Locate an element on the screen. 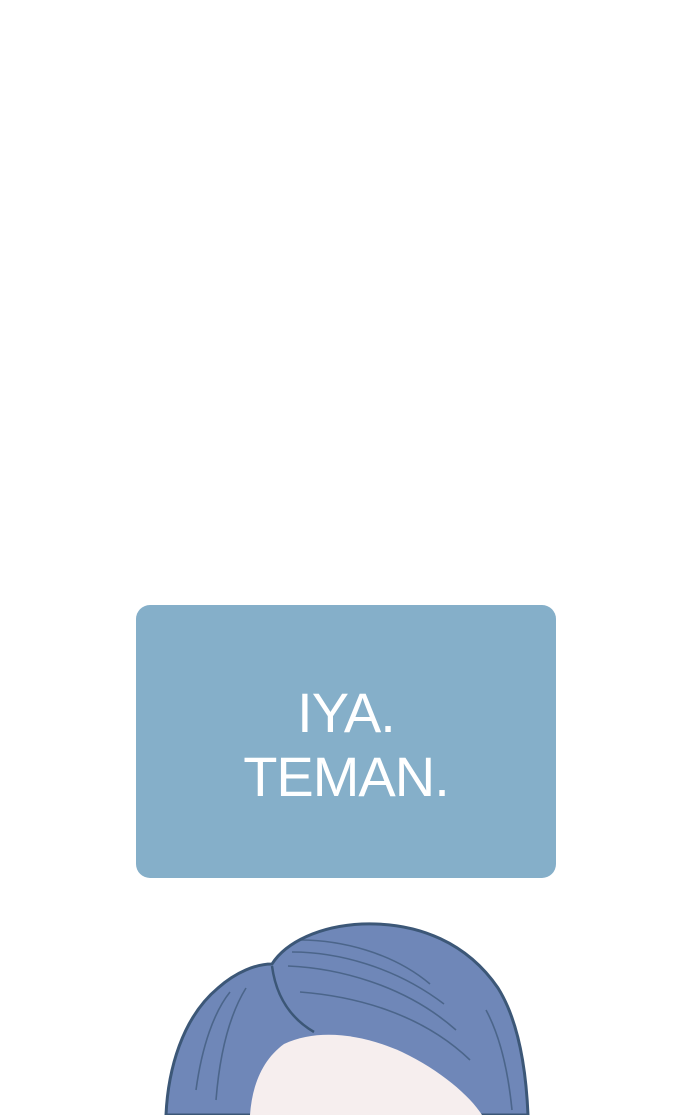  caption-line-2: TEMAN. is located at coordinates (346, 776).